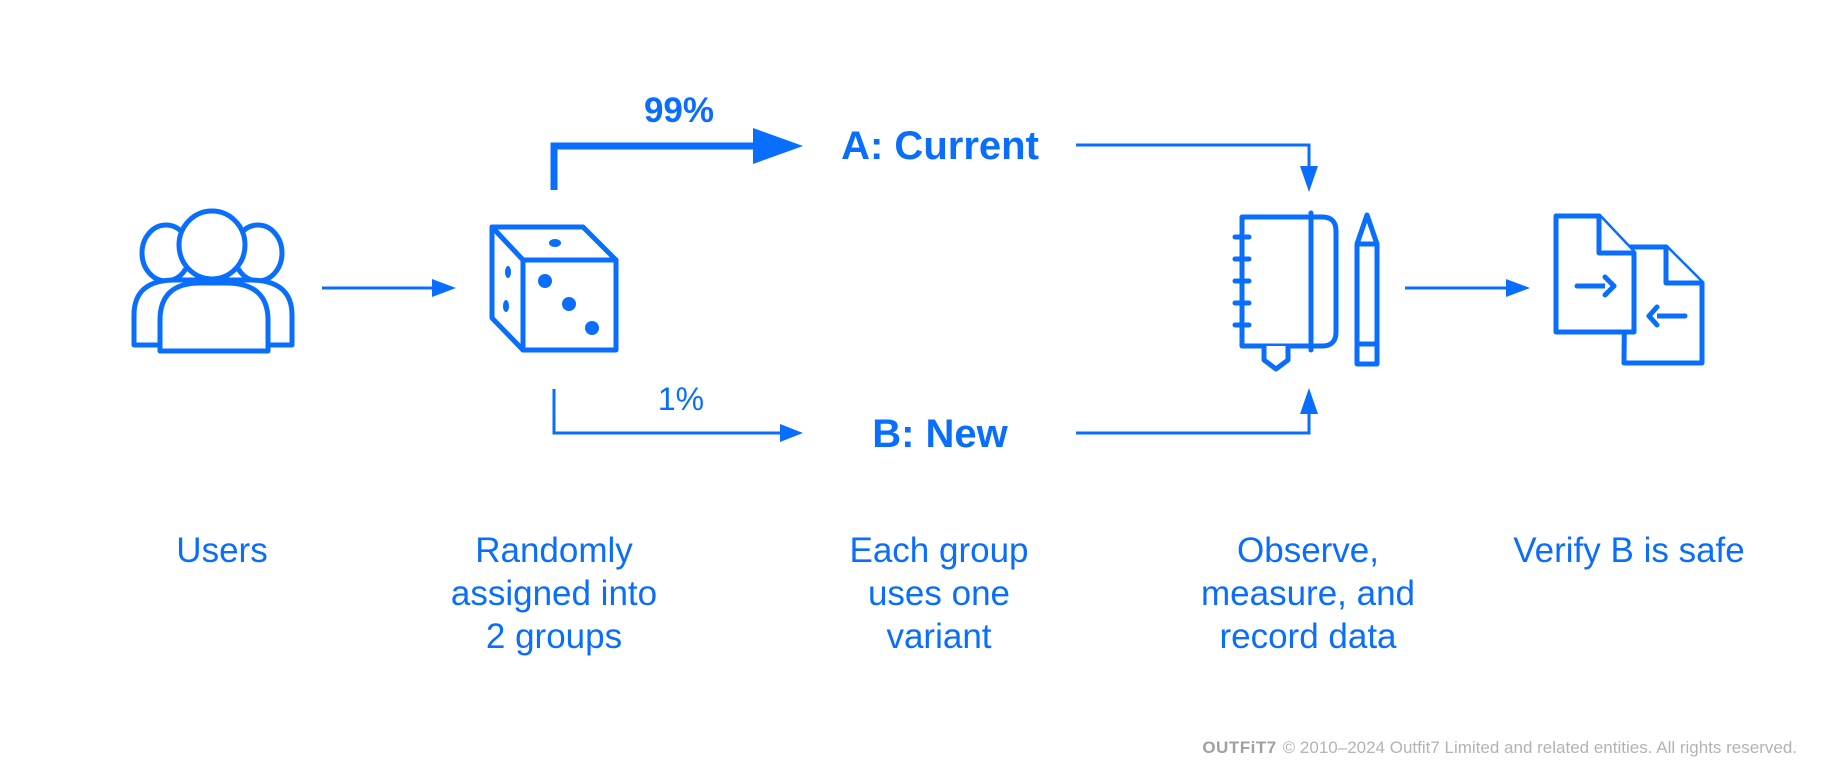 The height and width of the screenshot is (780, 1836). I want to click on dice-icon, so click(554, 288).